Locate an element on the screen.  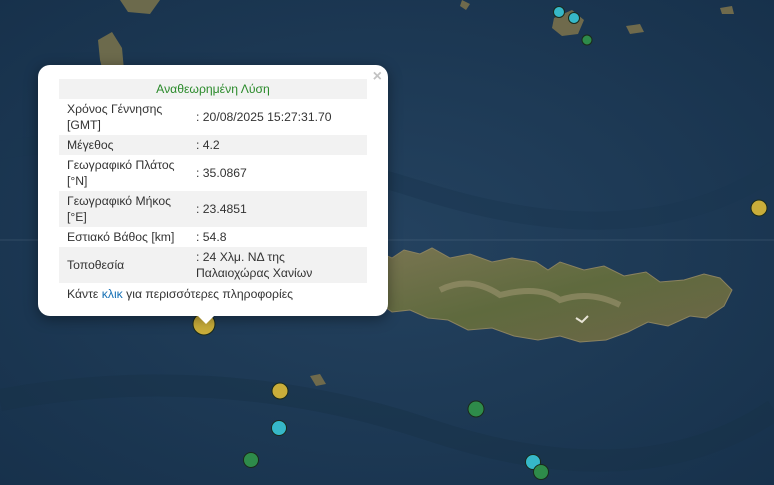
table-header-row: Αναθεωρημένη Λύση is located at coordinates (213, 89).